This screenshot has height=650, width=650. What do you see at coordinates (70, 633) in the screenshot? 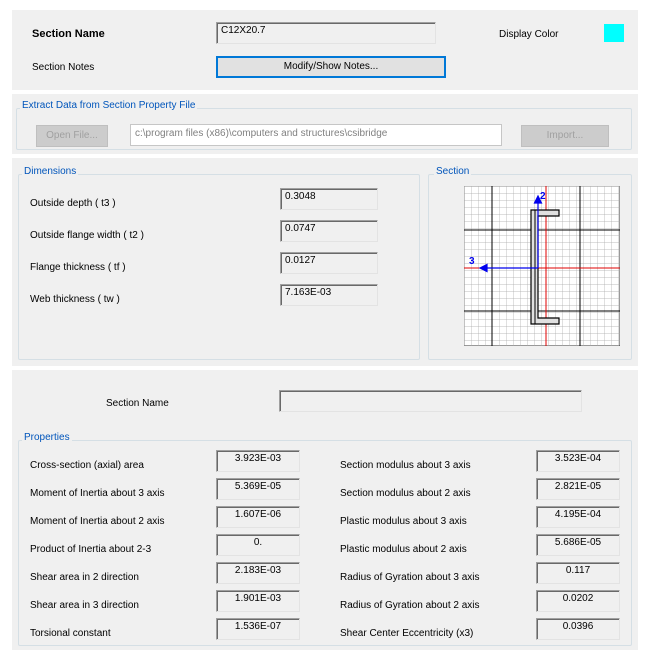
I see `property-label: Torsional constant` at bounding box center [70, 633].